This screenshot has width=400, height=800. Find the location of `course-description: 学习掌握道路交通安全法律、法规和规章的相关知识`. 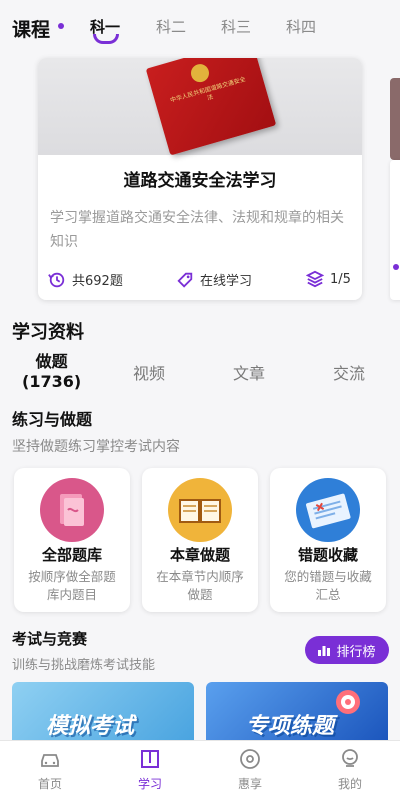

course-description: 学习掌握道路交通安全法律、法规和规章的相关知识 is located at coordinates (197, 230).